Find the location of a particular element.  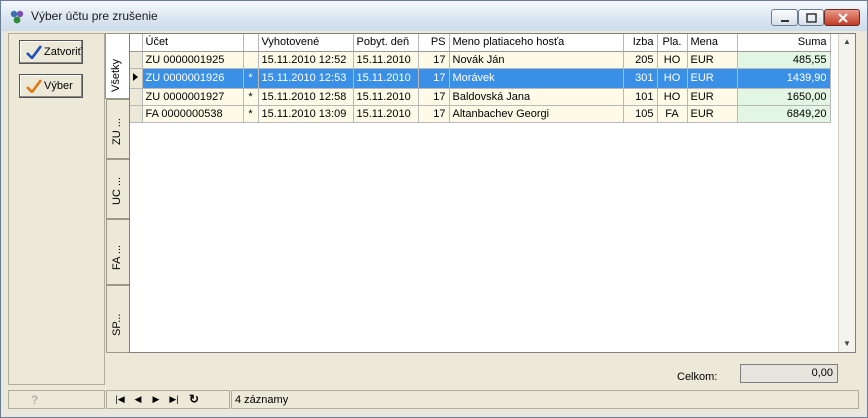

maximize-button is located at coordinates (811, 17).